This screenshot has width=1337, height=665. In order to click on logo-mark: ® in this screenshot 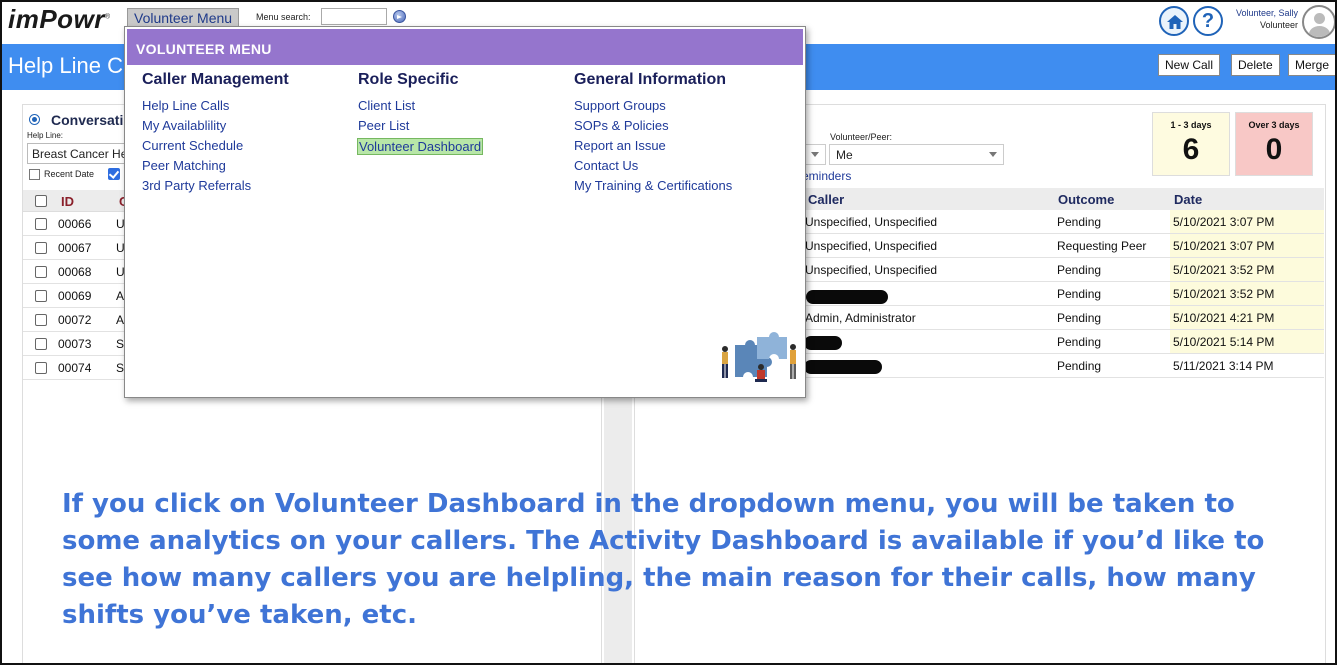, I will do `click(107, 17)`.